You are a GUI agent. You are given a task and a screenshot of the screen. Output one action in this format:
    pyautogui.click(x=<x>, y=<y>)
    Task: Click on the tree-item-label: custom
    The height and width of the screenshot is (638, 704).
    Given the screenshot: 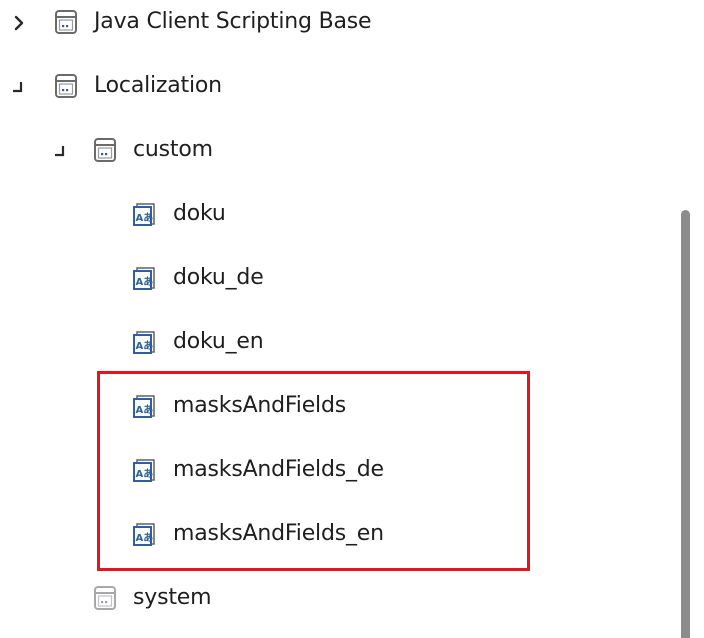 What is the action you would take?
    pyautogui.click(x=173, y=149)
    